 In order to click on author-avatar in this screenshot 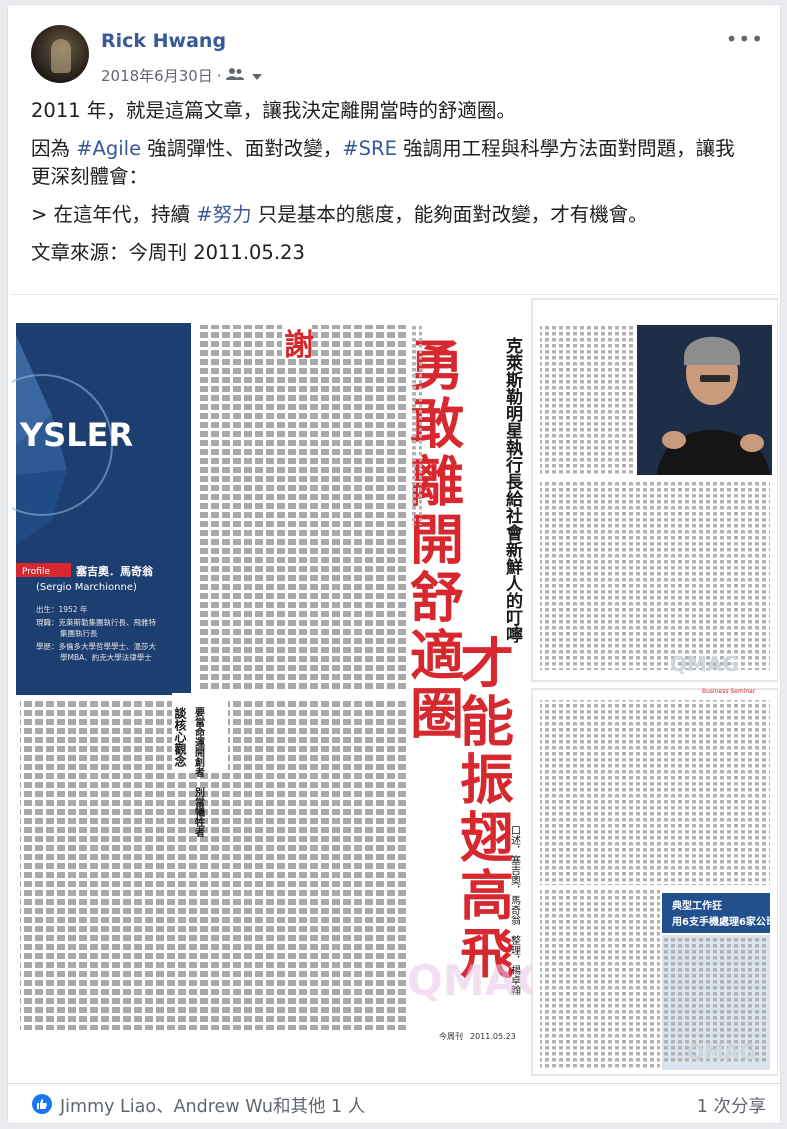, I will do `click(60, 54)`.